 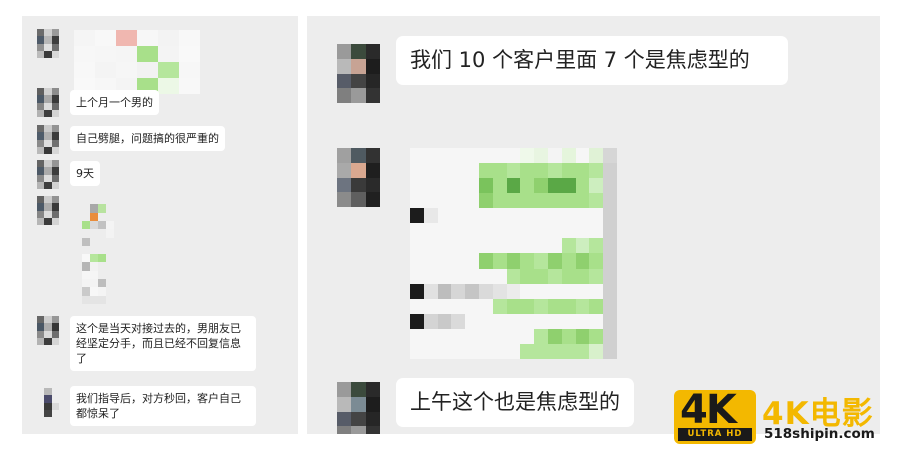 I want to click on watermark-logo: 4K ULTRA HD 4K电影 518shipin.com, so click(x=785, y=417).